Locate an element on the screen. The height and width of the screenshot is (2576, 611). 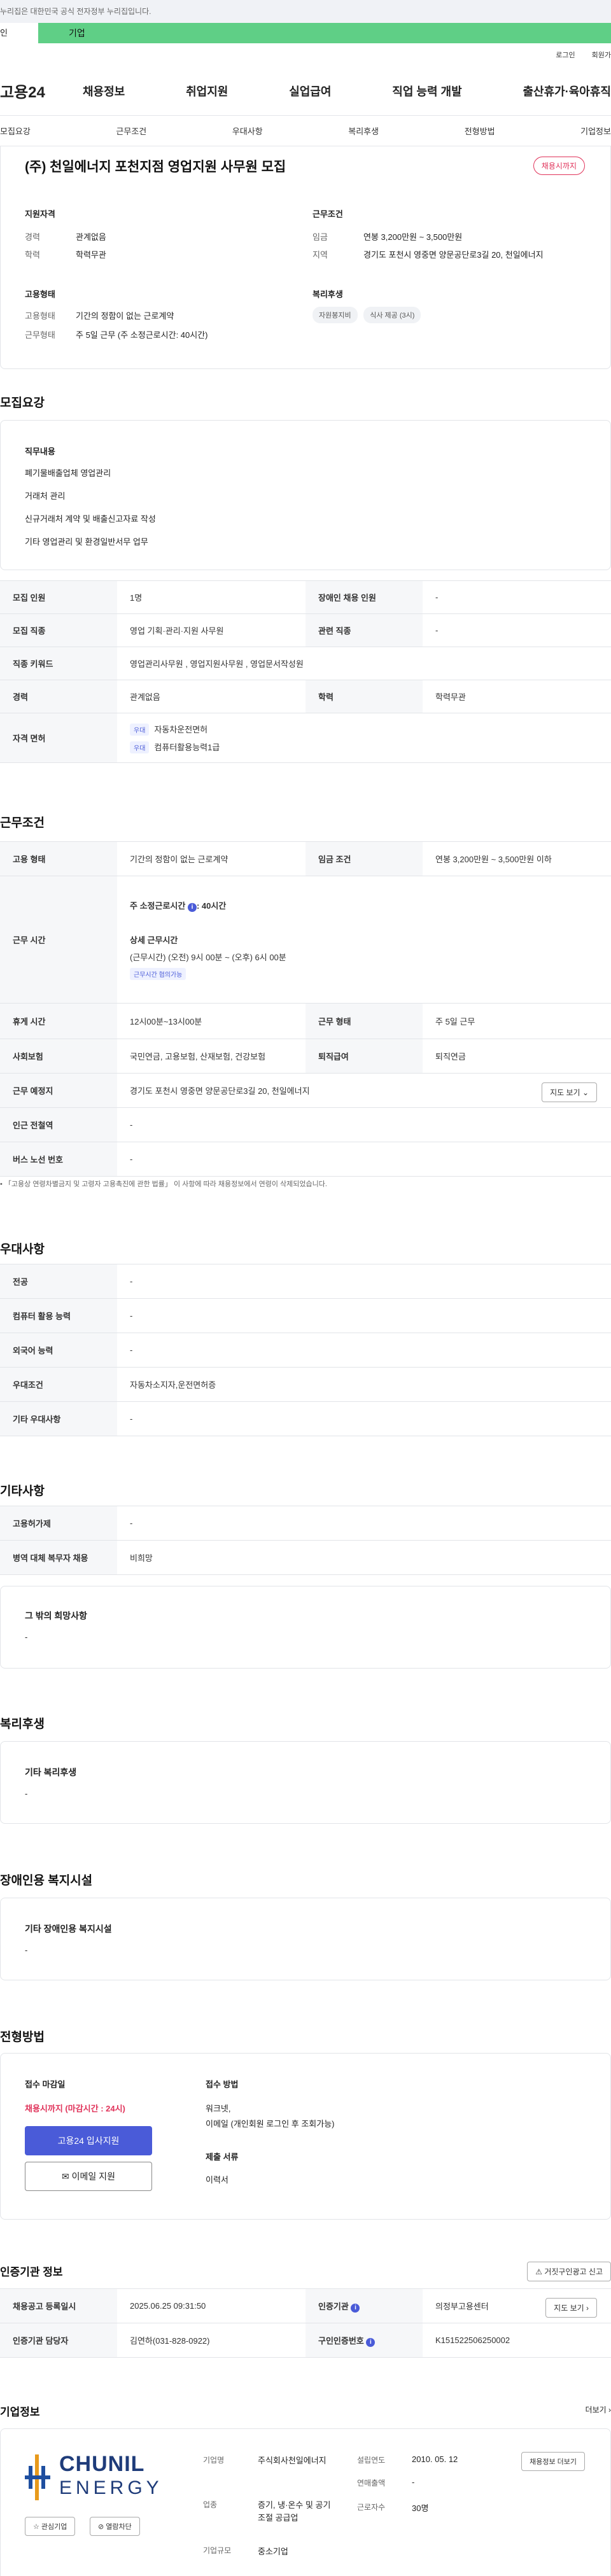
row-key: 인증기관 i is located at coordinates (364, 2305).